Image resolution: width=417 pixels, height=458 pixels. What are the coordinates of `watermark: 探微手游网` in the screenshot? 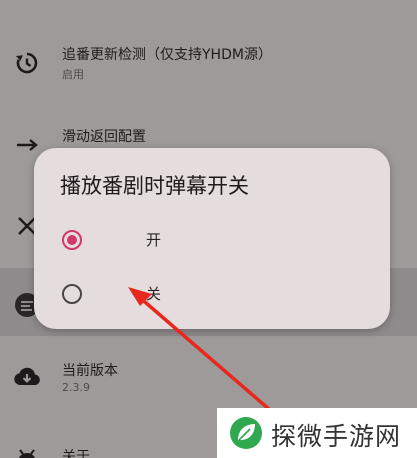 It's located at (317, 433).